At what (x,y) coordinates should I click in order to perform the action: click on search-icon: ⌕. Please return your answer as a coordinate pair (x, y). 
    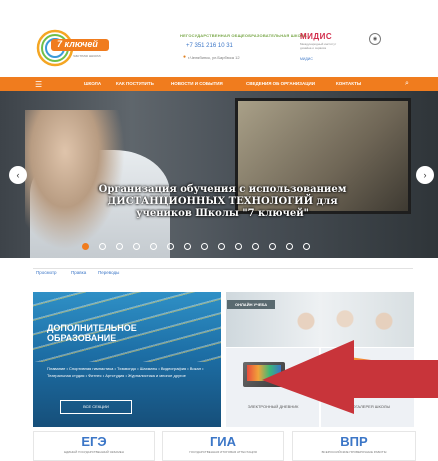
    Looking at the image, I should click on (407, 84).